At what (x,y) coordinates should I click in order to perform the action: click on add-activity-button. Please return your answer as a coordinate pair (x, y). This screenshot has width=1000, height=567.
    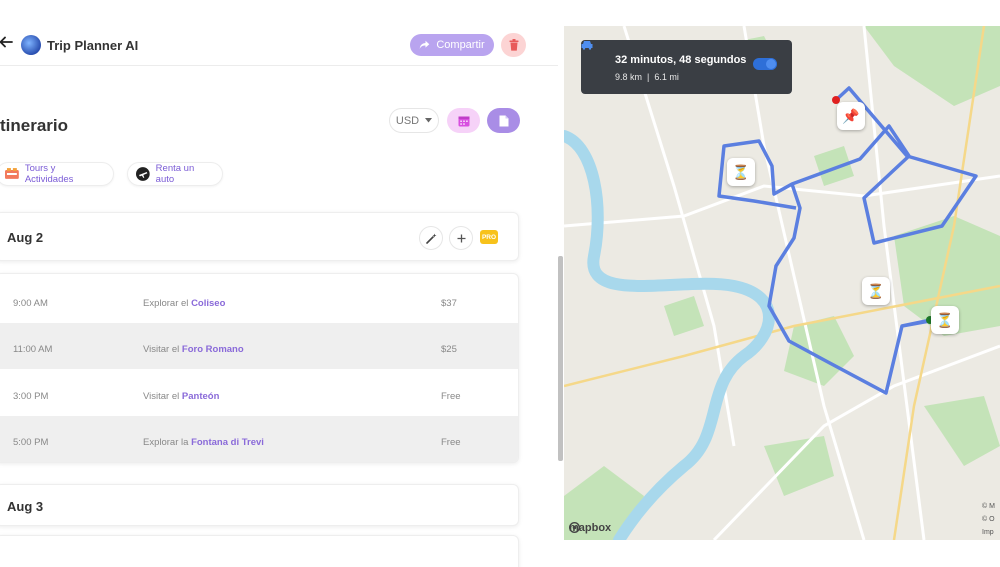
    Looking at the image, I should click on (461, 238).